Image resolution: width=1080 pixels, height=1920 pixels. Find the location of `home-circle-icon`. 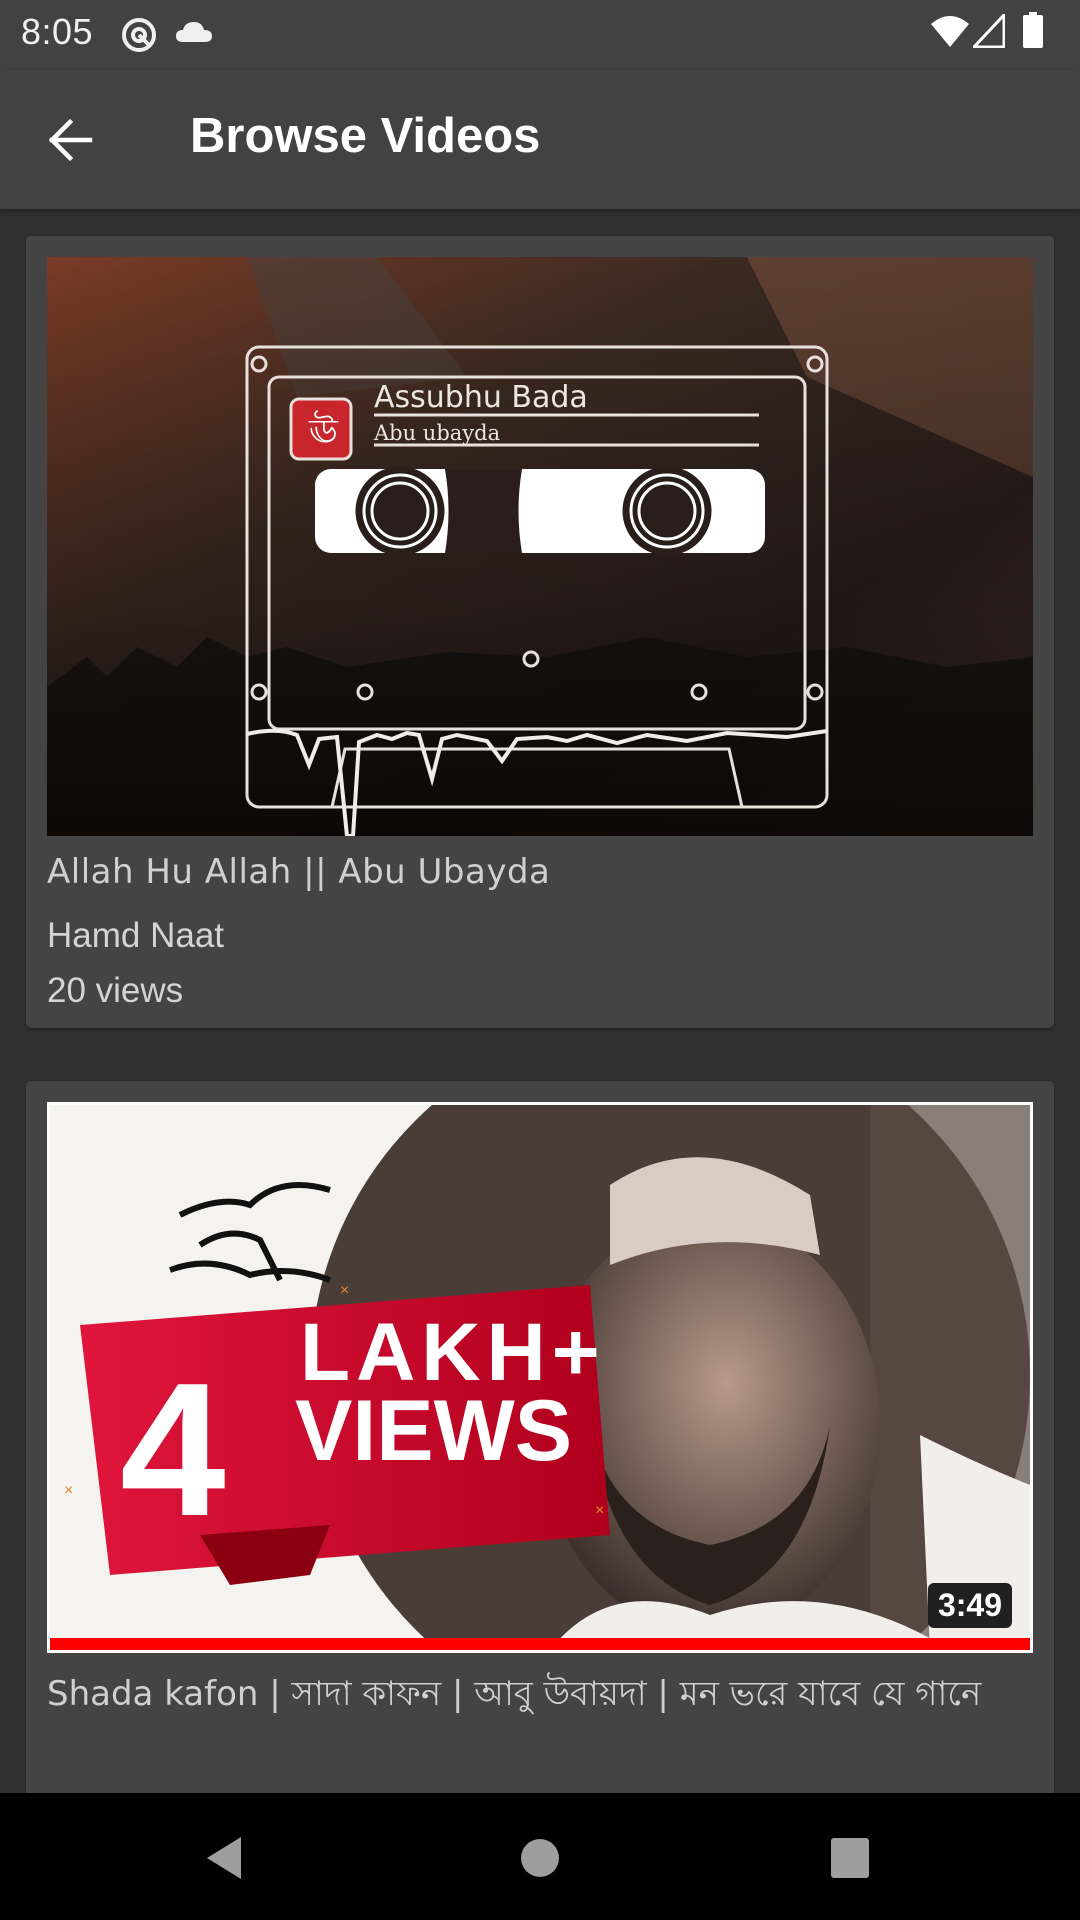

home-circle-icon is located at coordinates (540, 1858).